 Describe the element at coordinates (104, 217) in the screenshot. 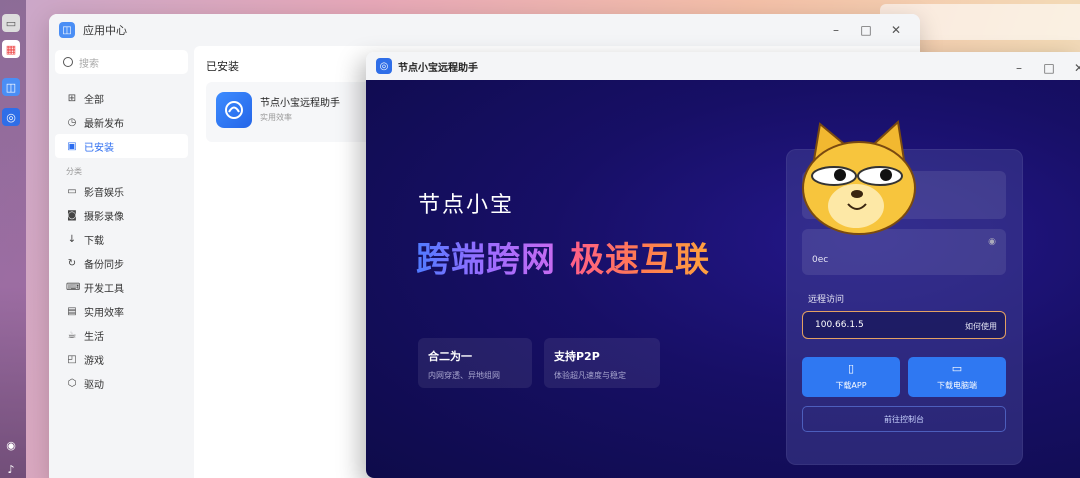

I see `category-label: 摄影录像` at that location.